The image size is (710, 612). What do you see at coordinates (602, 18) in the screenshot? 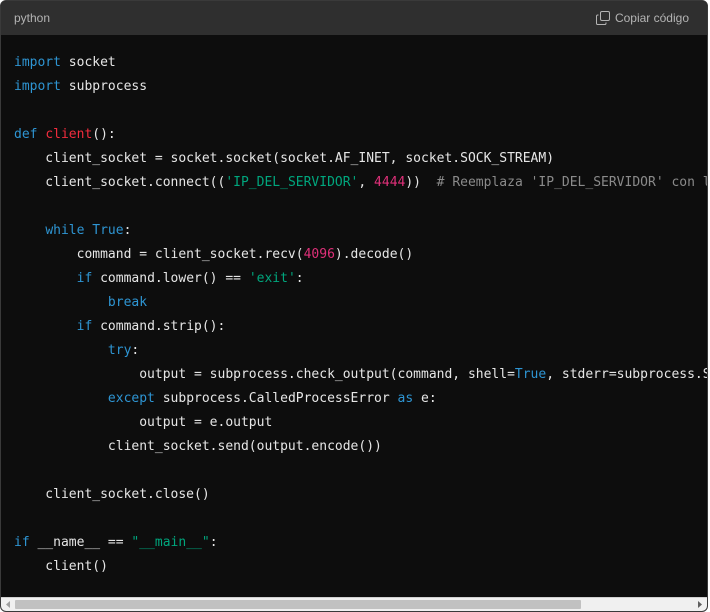
I see `copy-icon` at bounding box center [602, 18].